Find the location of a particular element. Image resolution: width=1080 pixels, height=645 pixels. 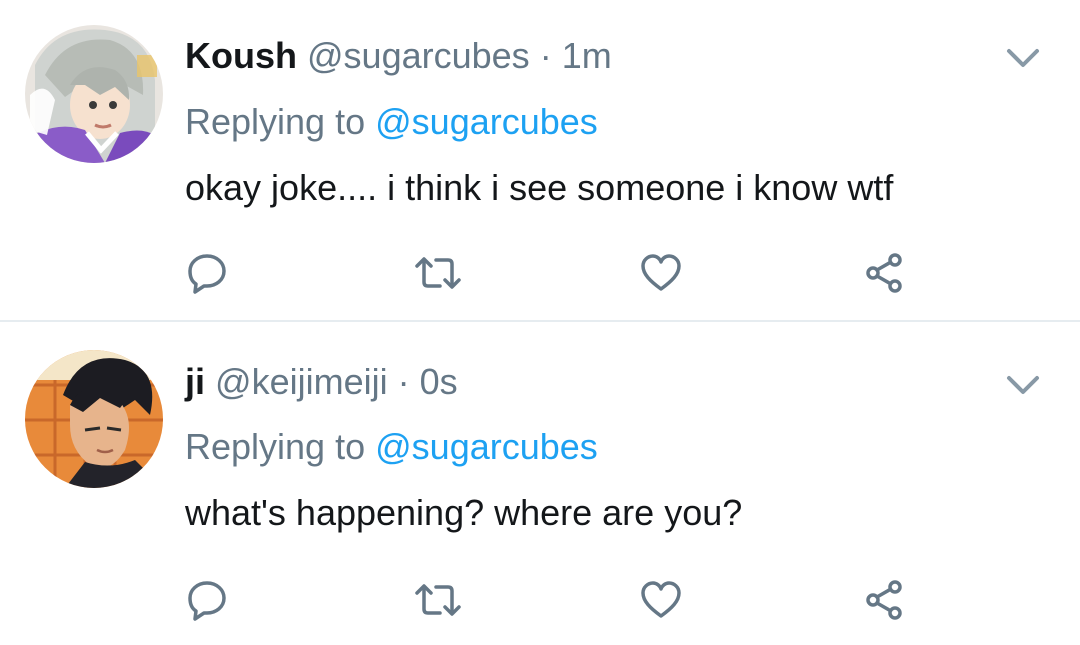

display-name: ji is located at coordinates (195, 381).